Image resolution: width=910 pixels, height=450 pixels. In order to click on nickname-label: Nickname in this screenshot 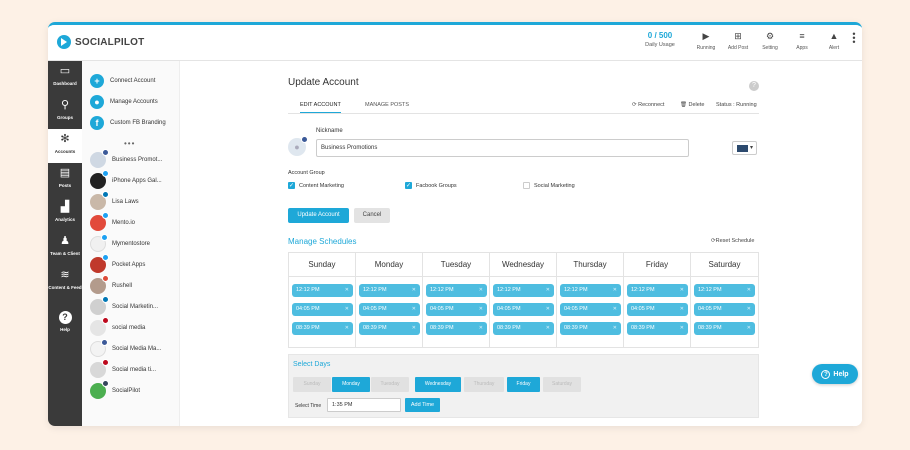, I will do `click(329, 131)`.